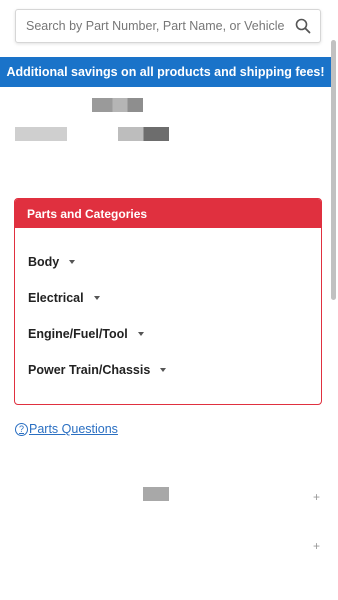  Describe the element at coordinates (78, 334) in the screenshot. I see `category-label: Engine/Fuel/Tool` at that location.